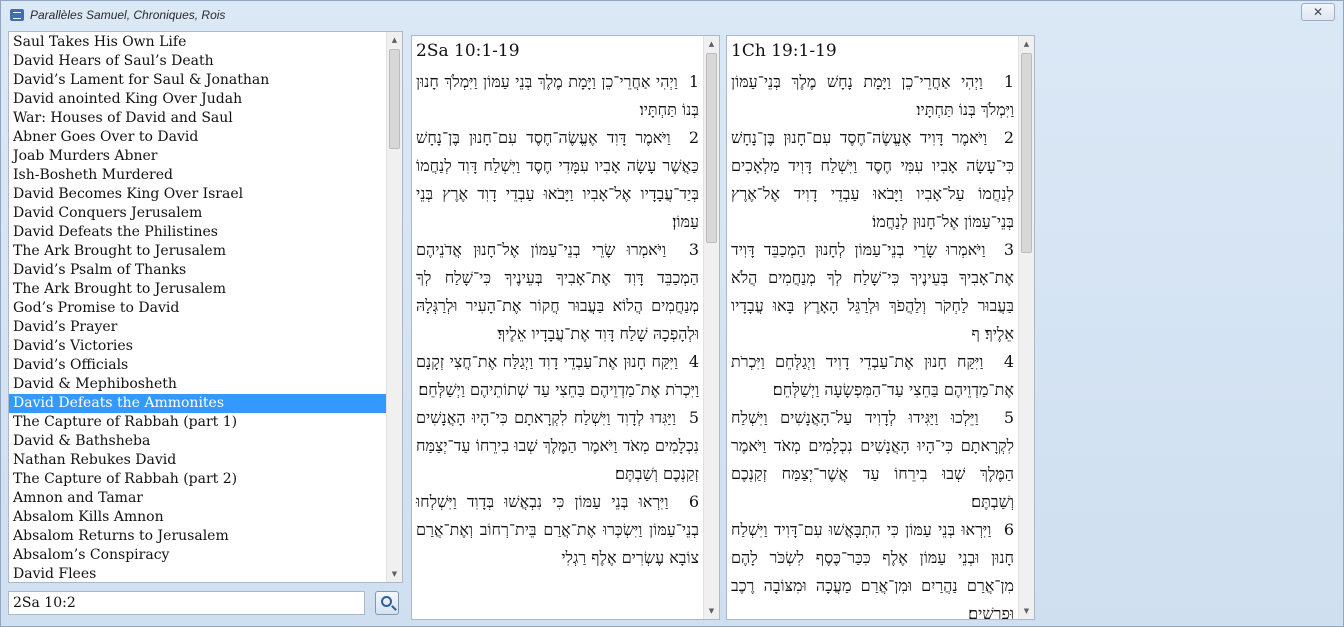  What do you see at coordinates (198, 175) in the screenshot?
I see `list-item: Ish-Bosheth Murdered` at bounding box center [198, 175].